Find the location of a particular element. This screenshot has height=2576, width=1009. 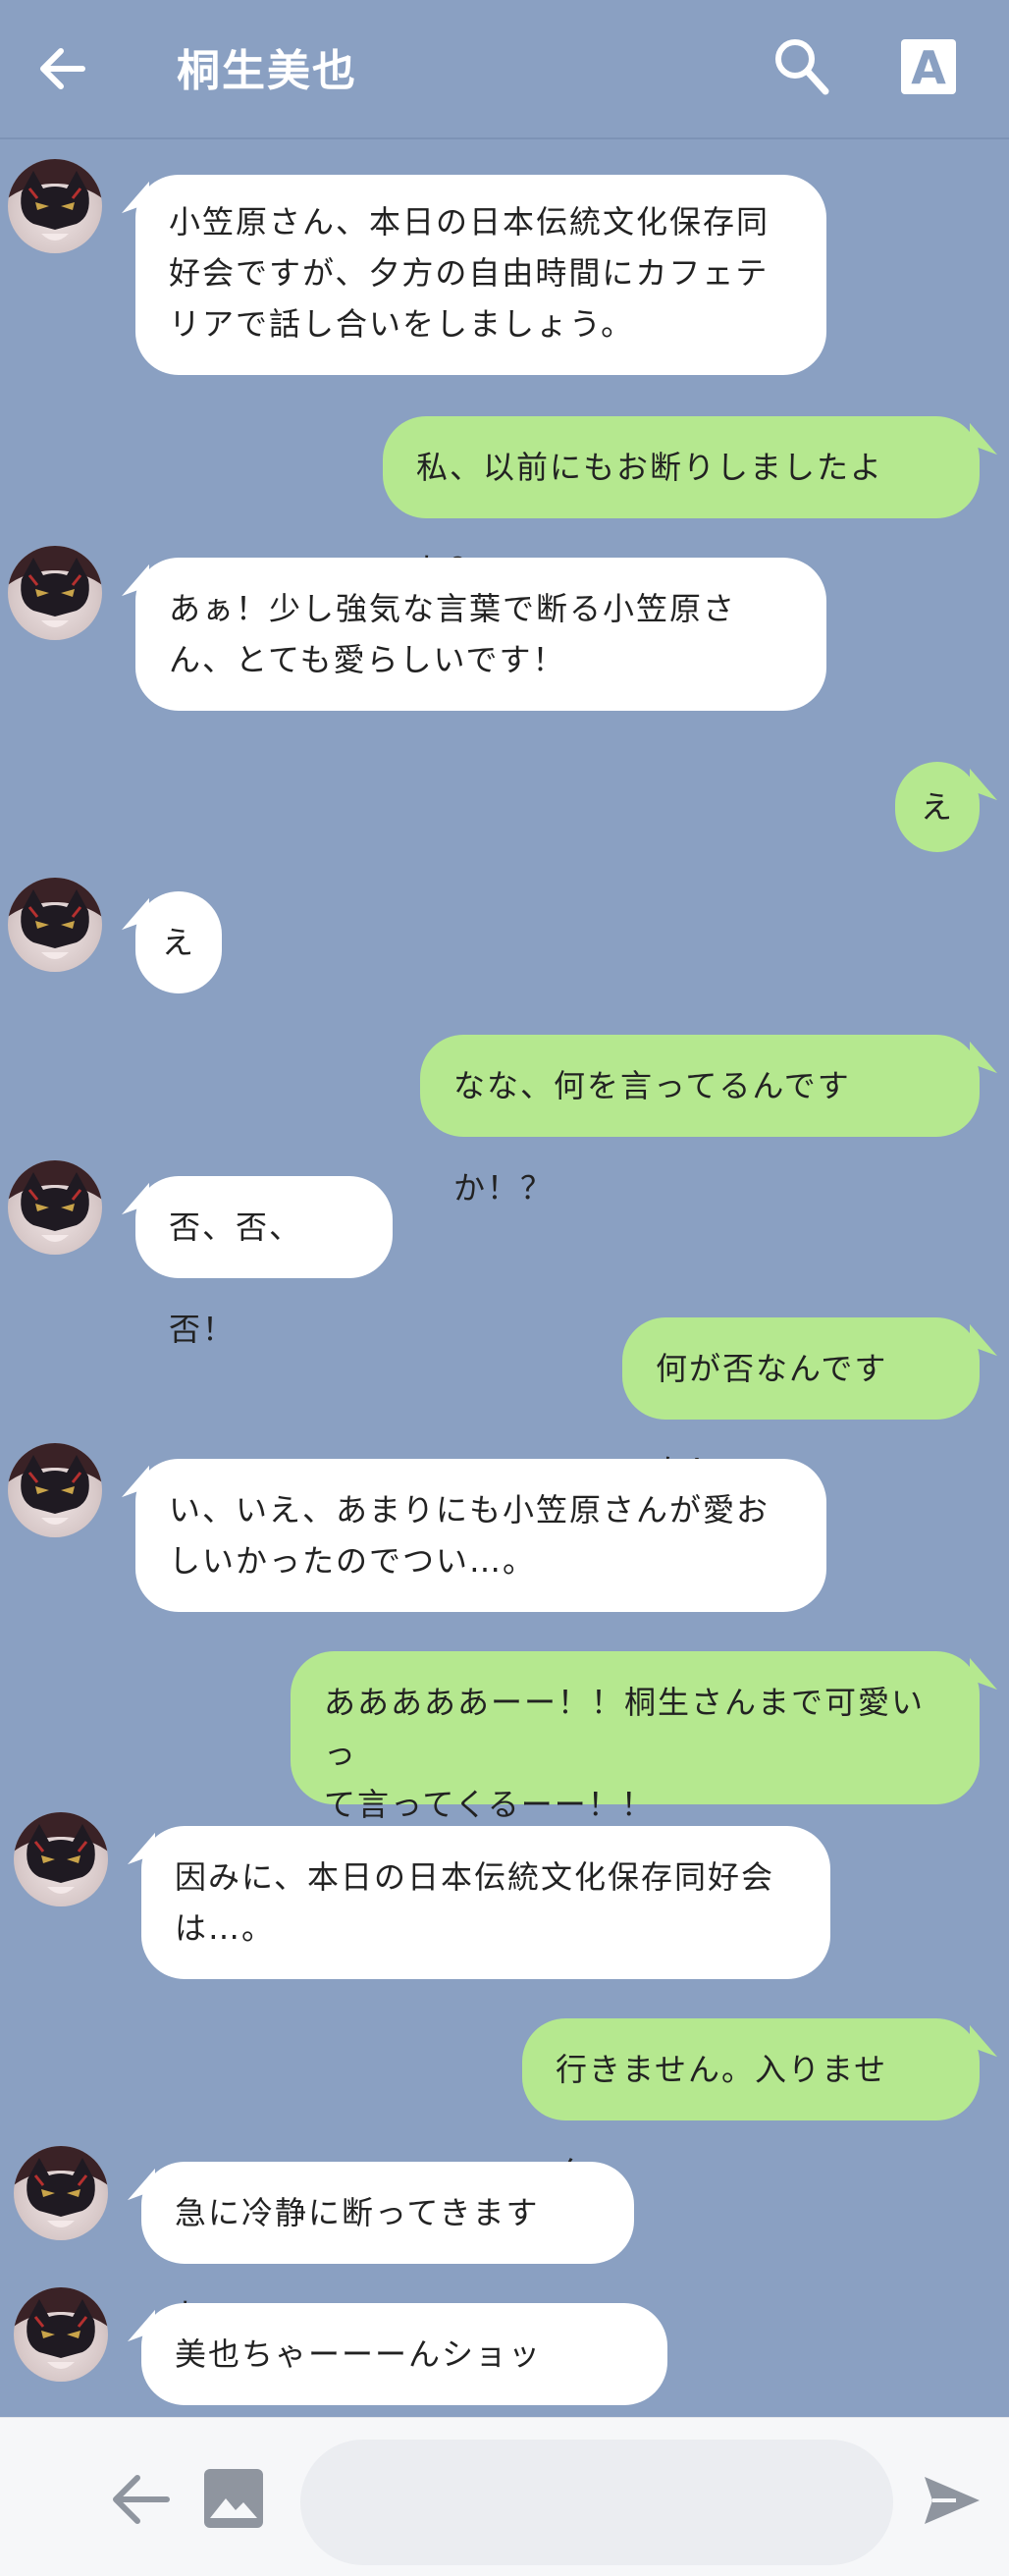

message-bubble-incoming: 美也ちゃーーーんショック！！ is located at coordinates (404, 2389).